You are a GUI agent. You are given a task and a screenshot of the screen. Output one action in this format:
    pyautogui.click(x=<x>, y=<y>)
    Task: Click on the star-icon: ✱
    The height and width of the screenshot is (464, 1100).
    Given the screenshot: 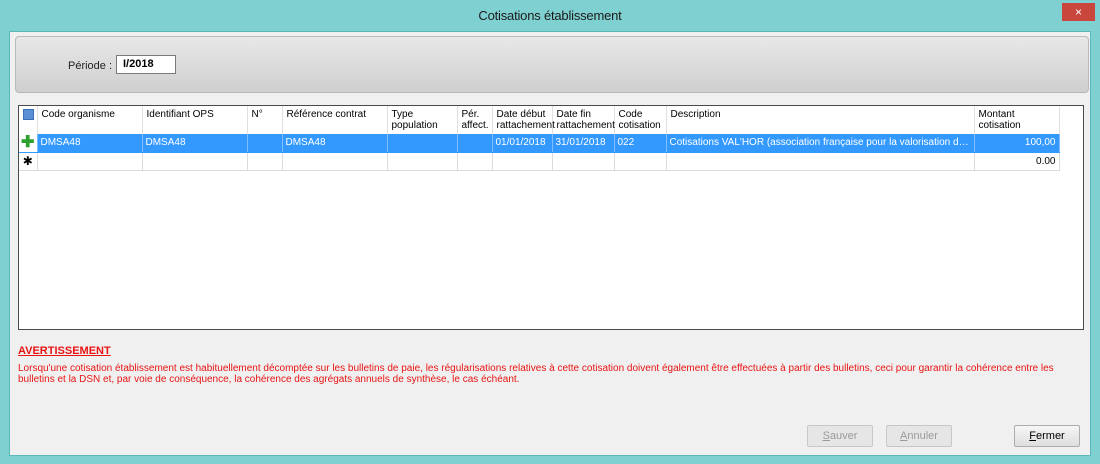 What is the action you would take?
    pyautogui.click(x=27, y=161)
    